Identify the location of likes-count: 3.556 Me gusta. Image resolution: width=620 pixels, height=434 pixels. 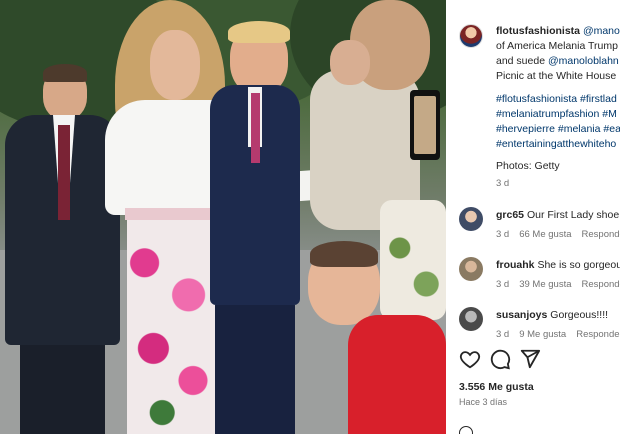
(496, 387).